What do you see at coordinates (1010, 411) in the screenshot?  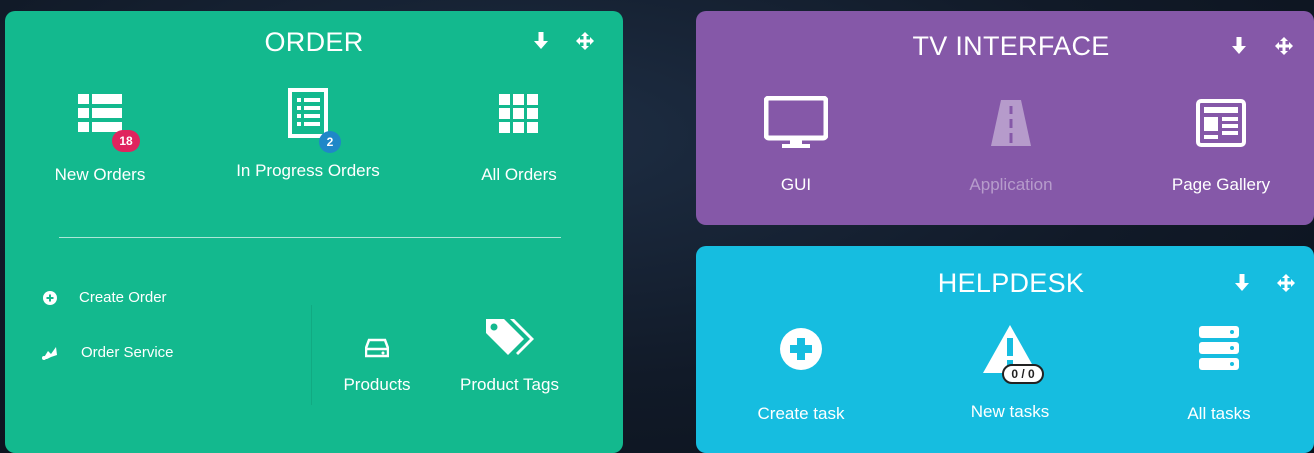 I see `tile-label: New tasks` at bounding box center [1010, 411].